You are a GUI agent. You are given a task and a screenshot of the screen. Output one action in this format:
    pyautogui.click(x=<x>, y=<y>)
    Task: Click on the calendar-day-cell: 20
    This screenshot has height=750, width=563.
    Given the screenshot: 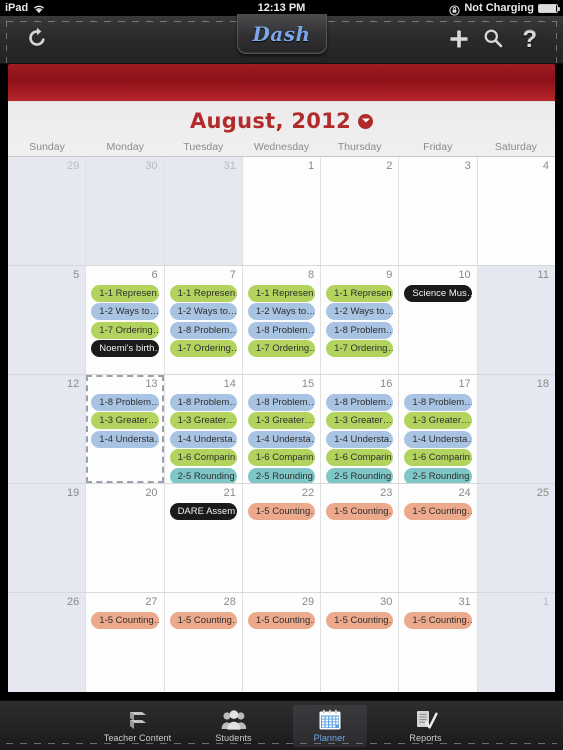 What is the action you would take?
    pyautogui.click(x=125, y=538)
    